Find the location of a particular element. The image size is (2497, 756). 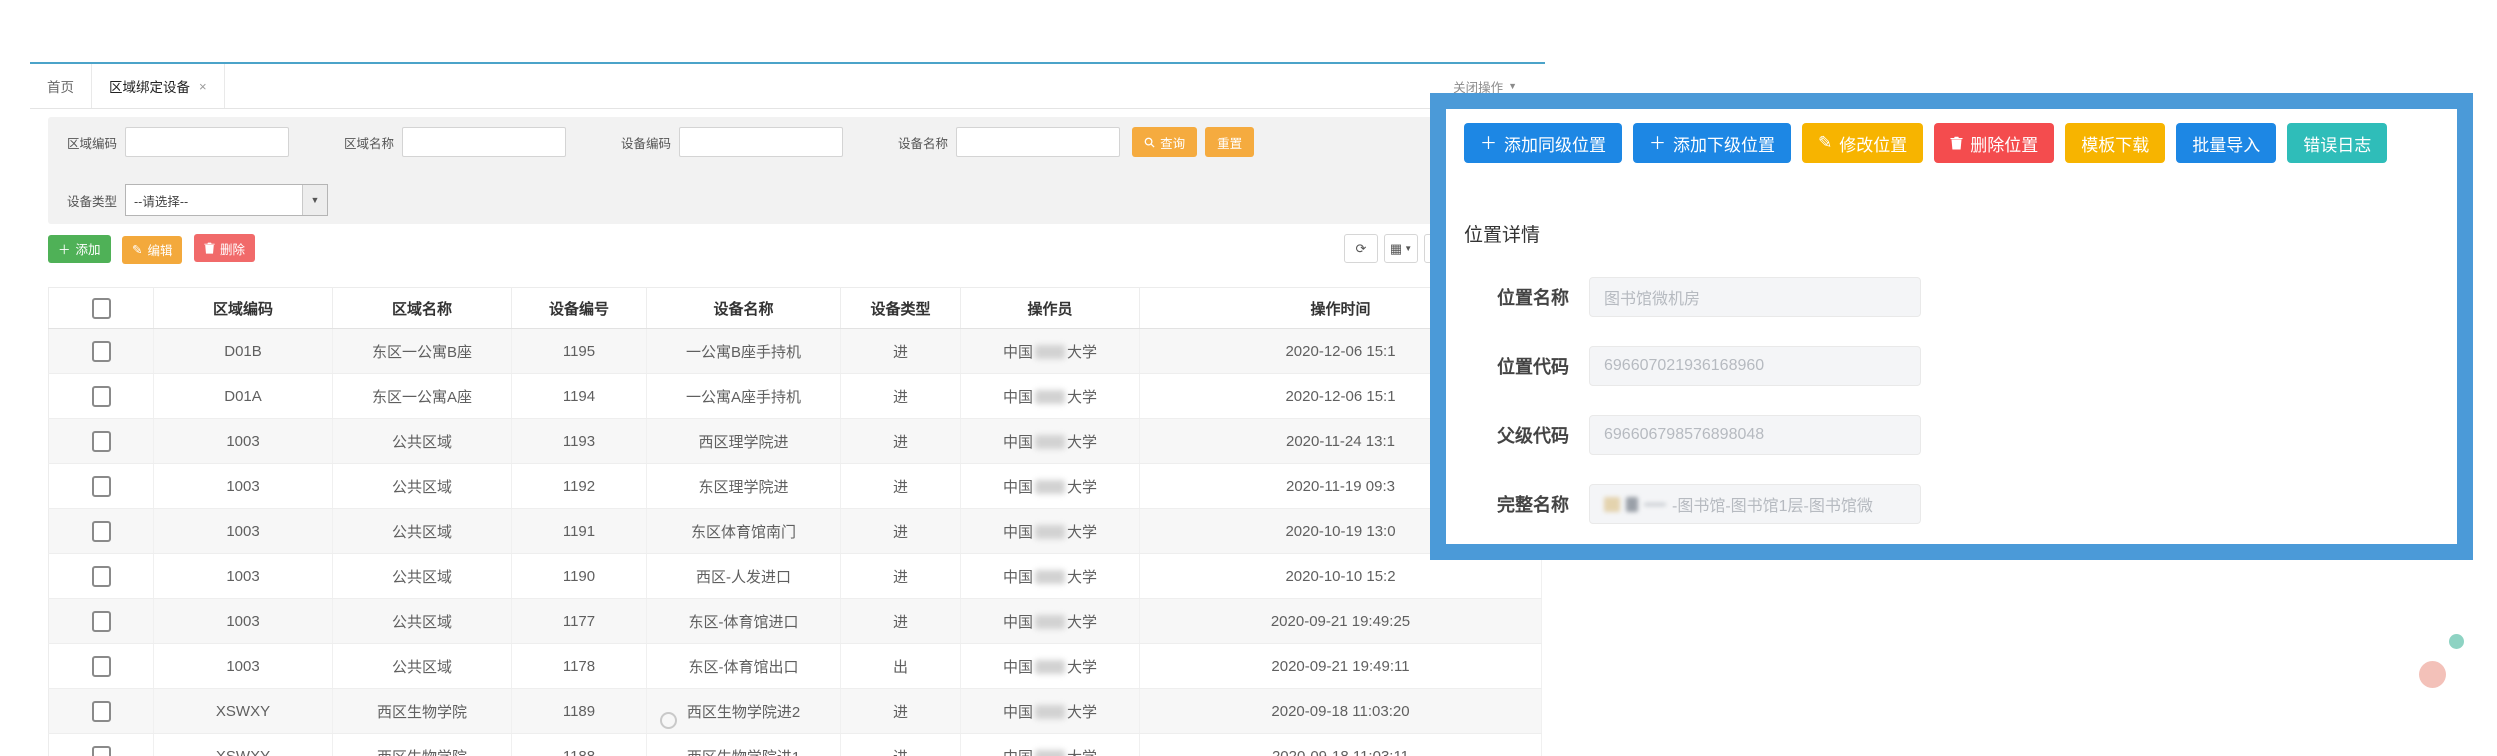

full-name-label: 完整名称 is located at coordinates (1533, 505).